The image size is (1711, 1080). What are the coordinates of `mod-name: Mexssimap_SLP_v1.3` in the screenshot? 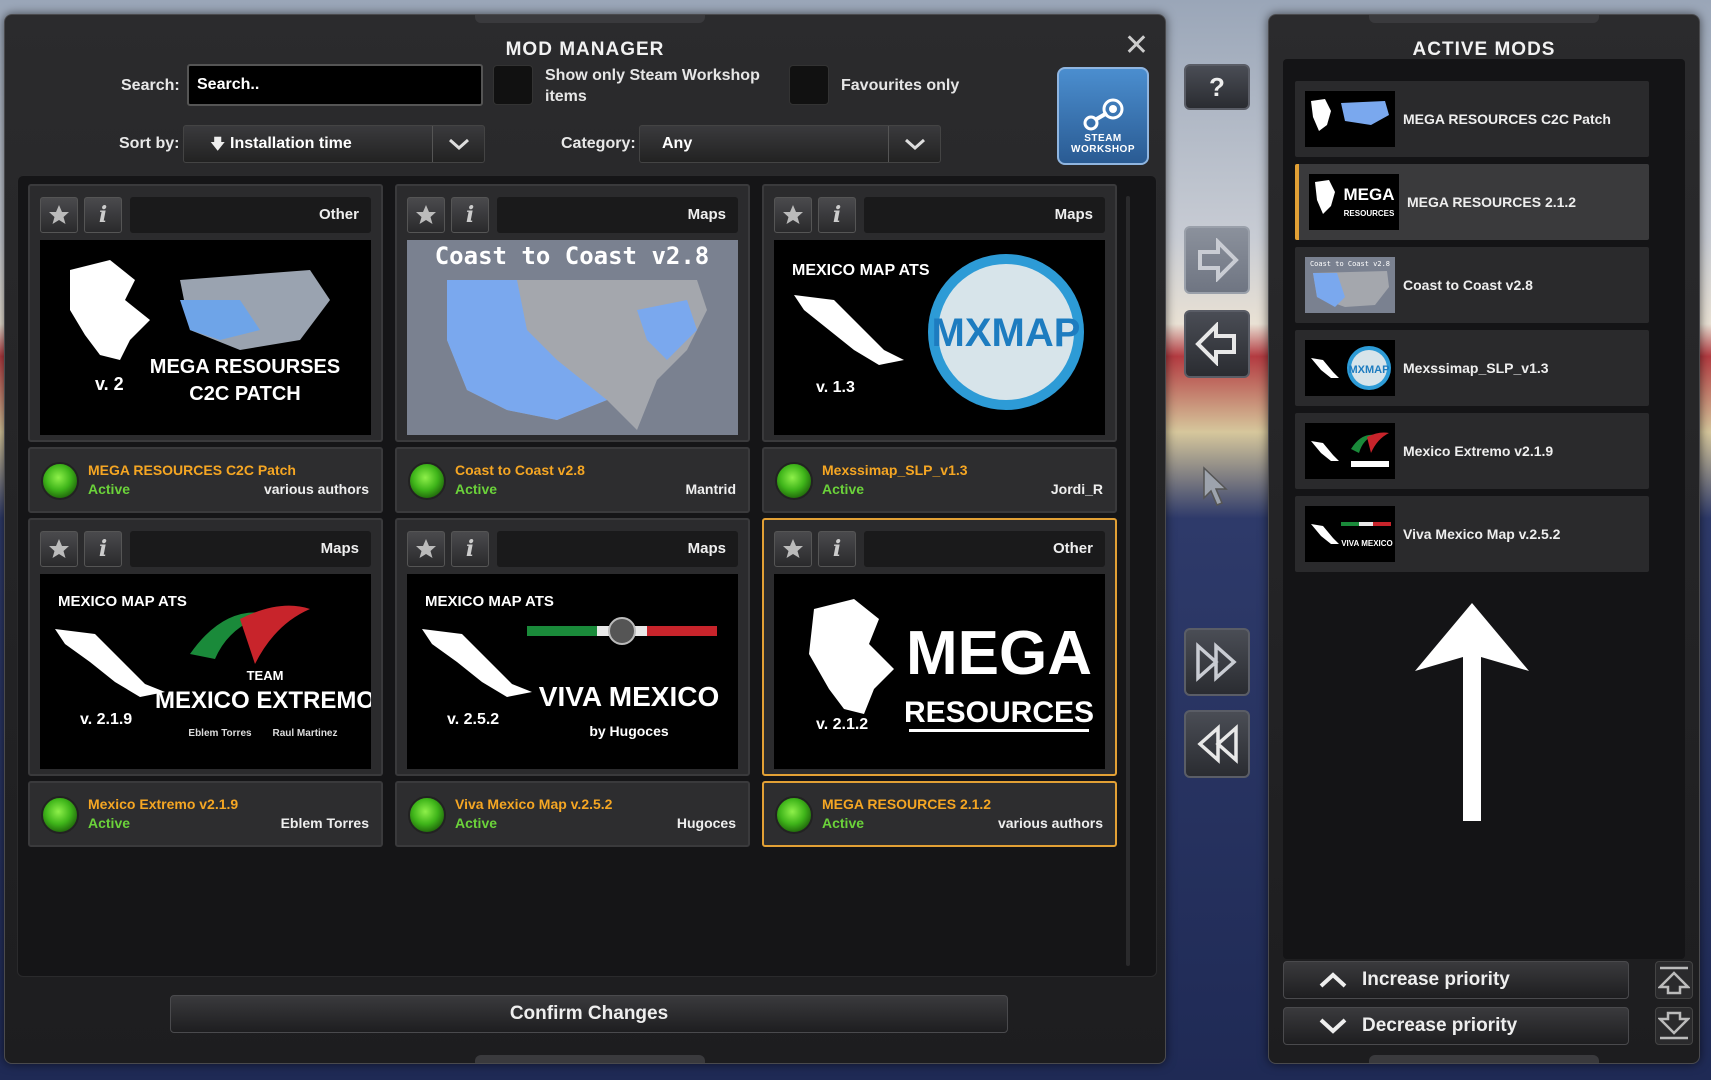 It's located at (895, 470).